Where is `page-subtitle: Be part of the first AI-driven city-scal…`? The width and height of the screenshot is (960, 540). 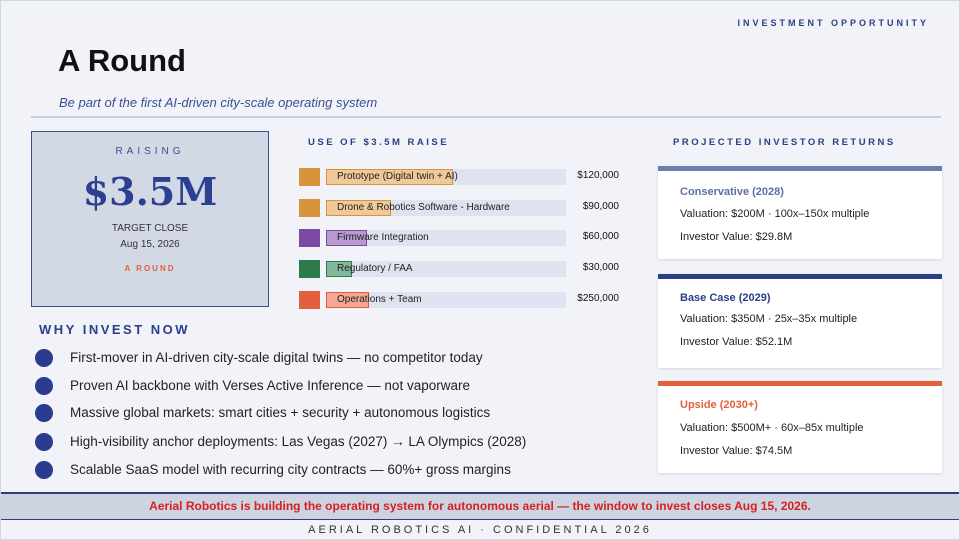
page-subtitle: Be part of the first AI-driven city-scal… is located at coordinates (218, 102).